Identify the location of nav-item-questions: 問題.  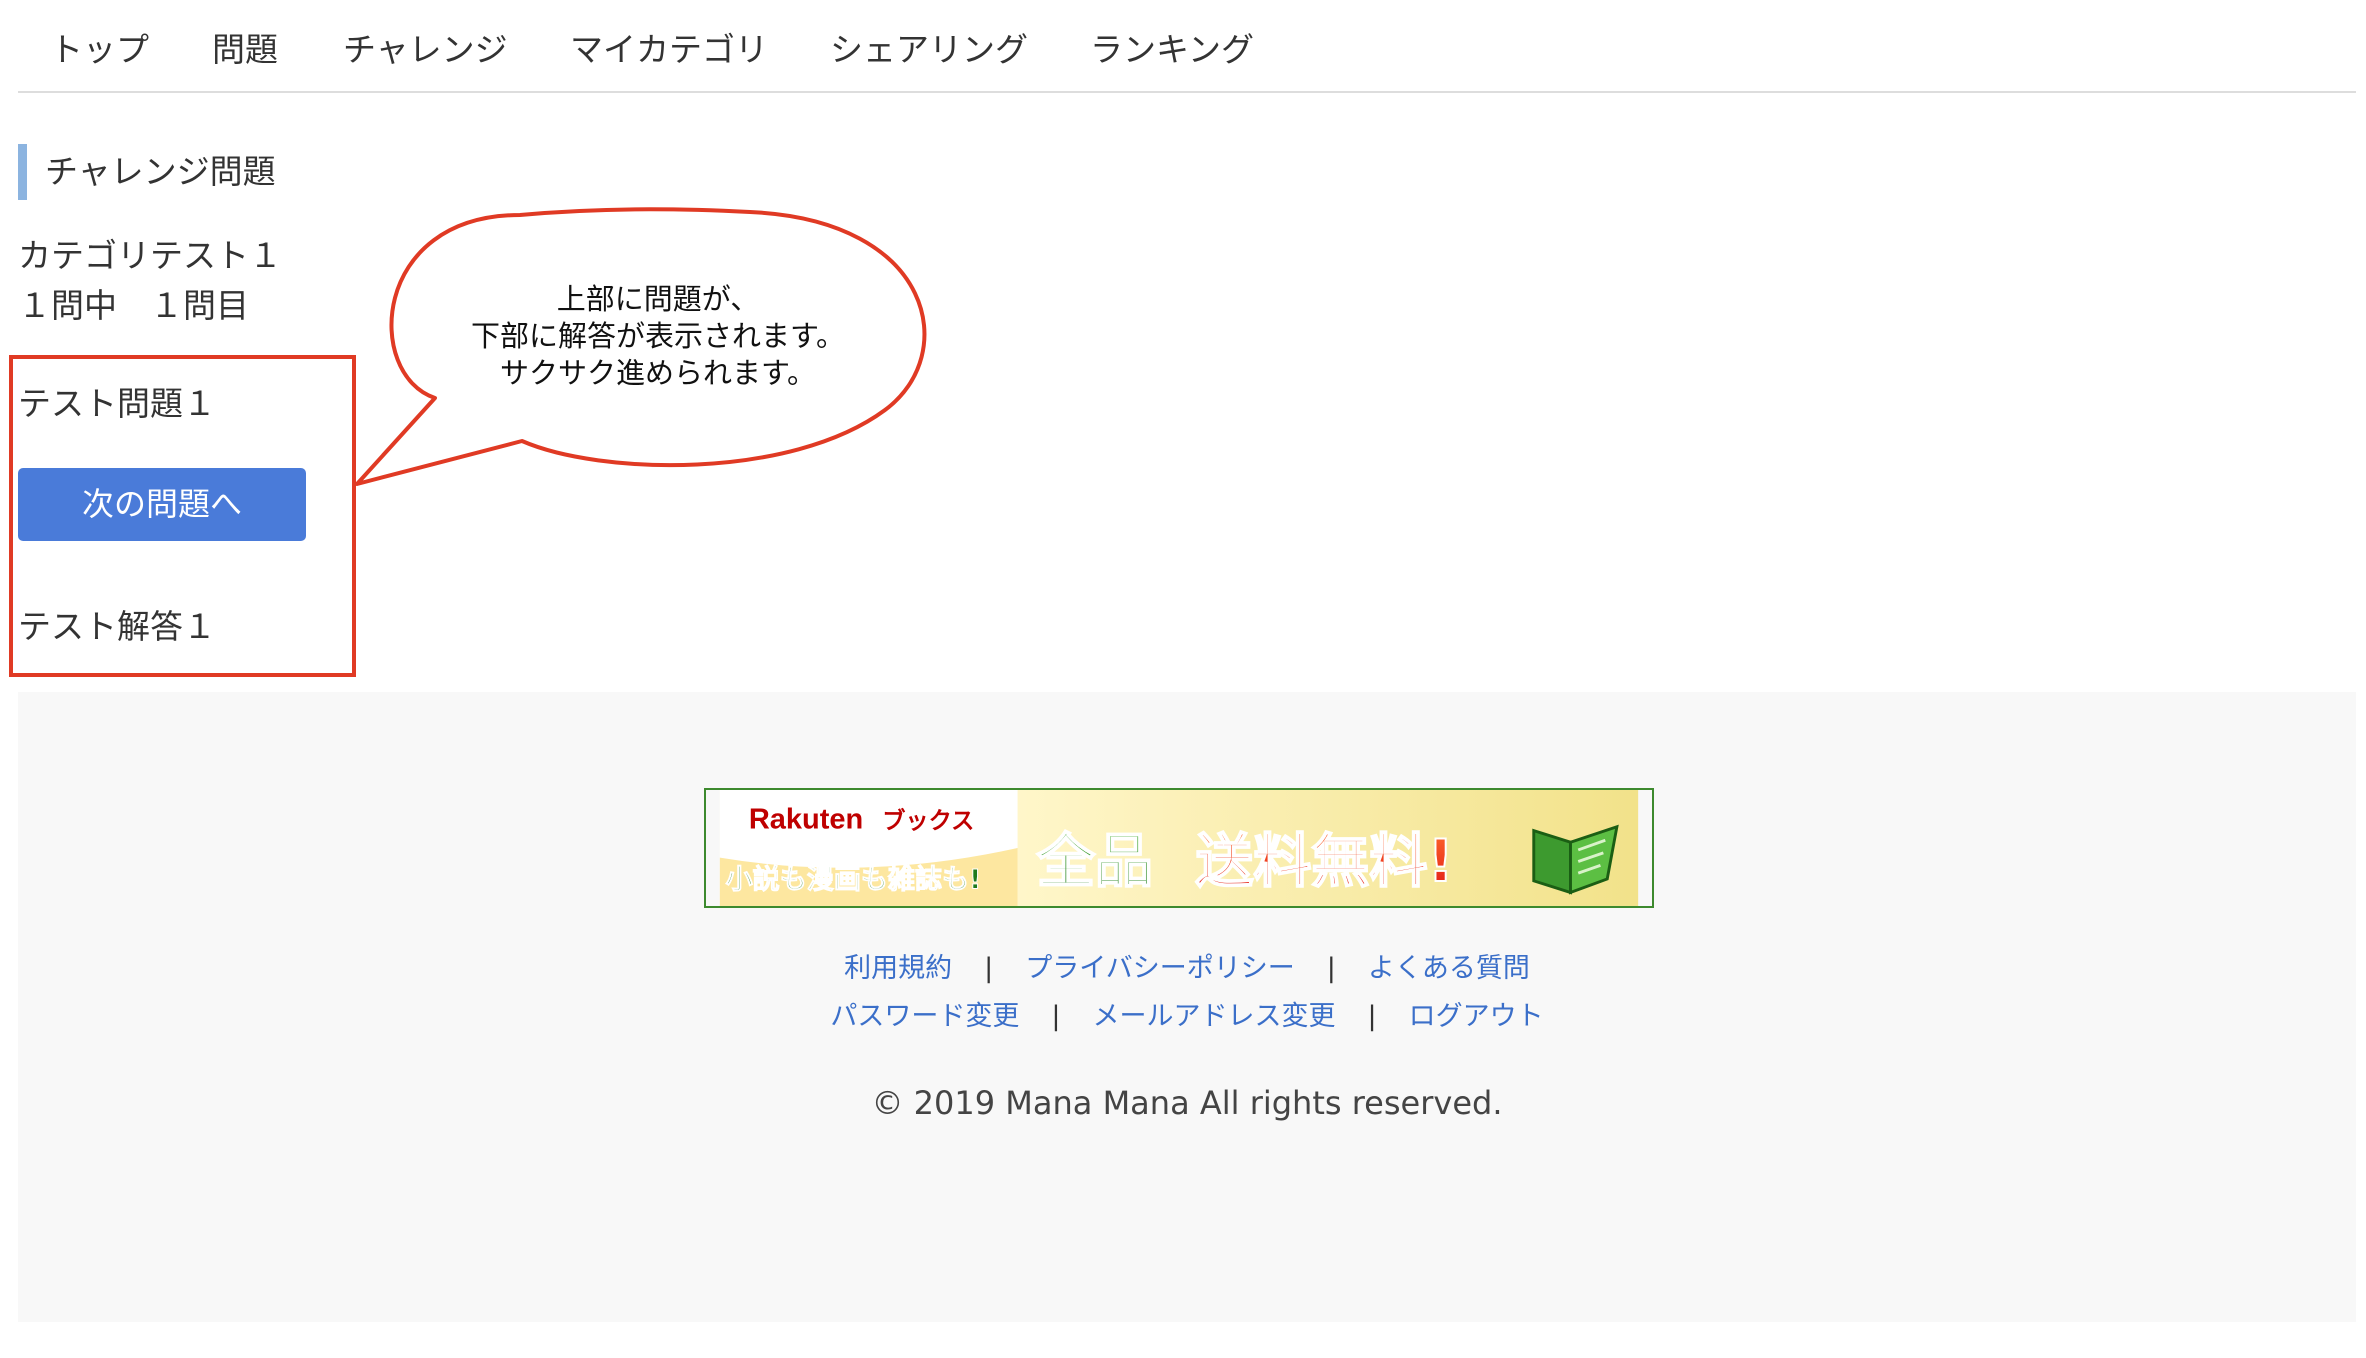
(245, 50).